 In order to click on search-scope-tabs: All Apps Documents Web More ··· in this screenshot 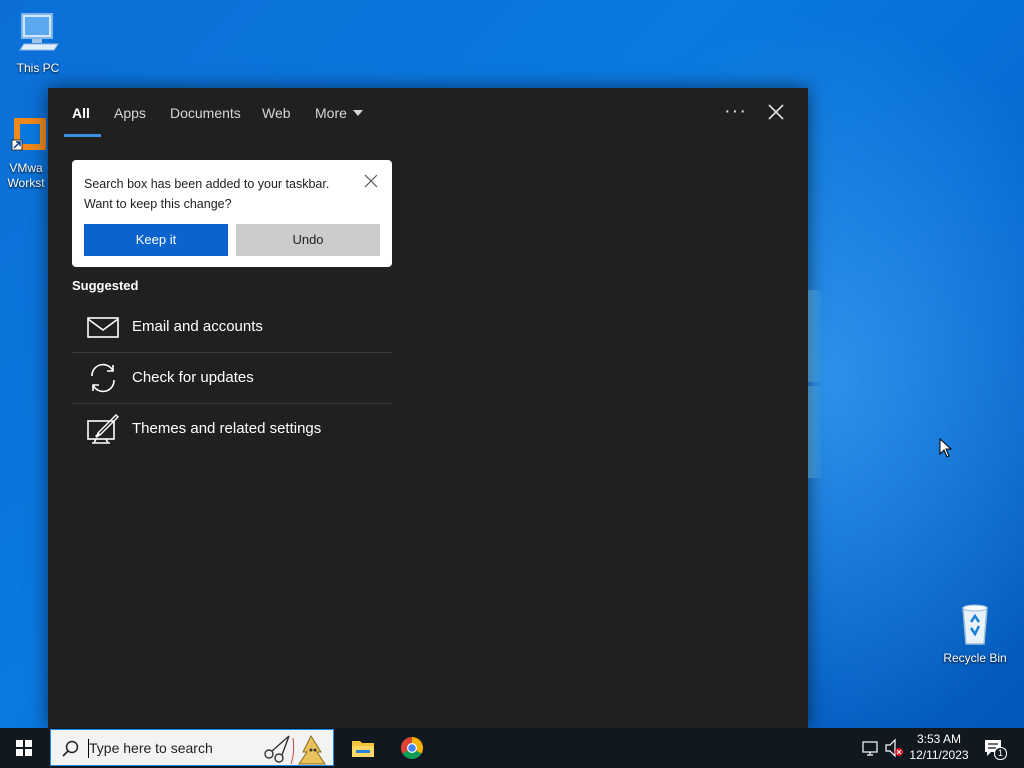, I will do `click(428, 114)`.